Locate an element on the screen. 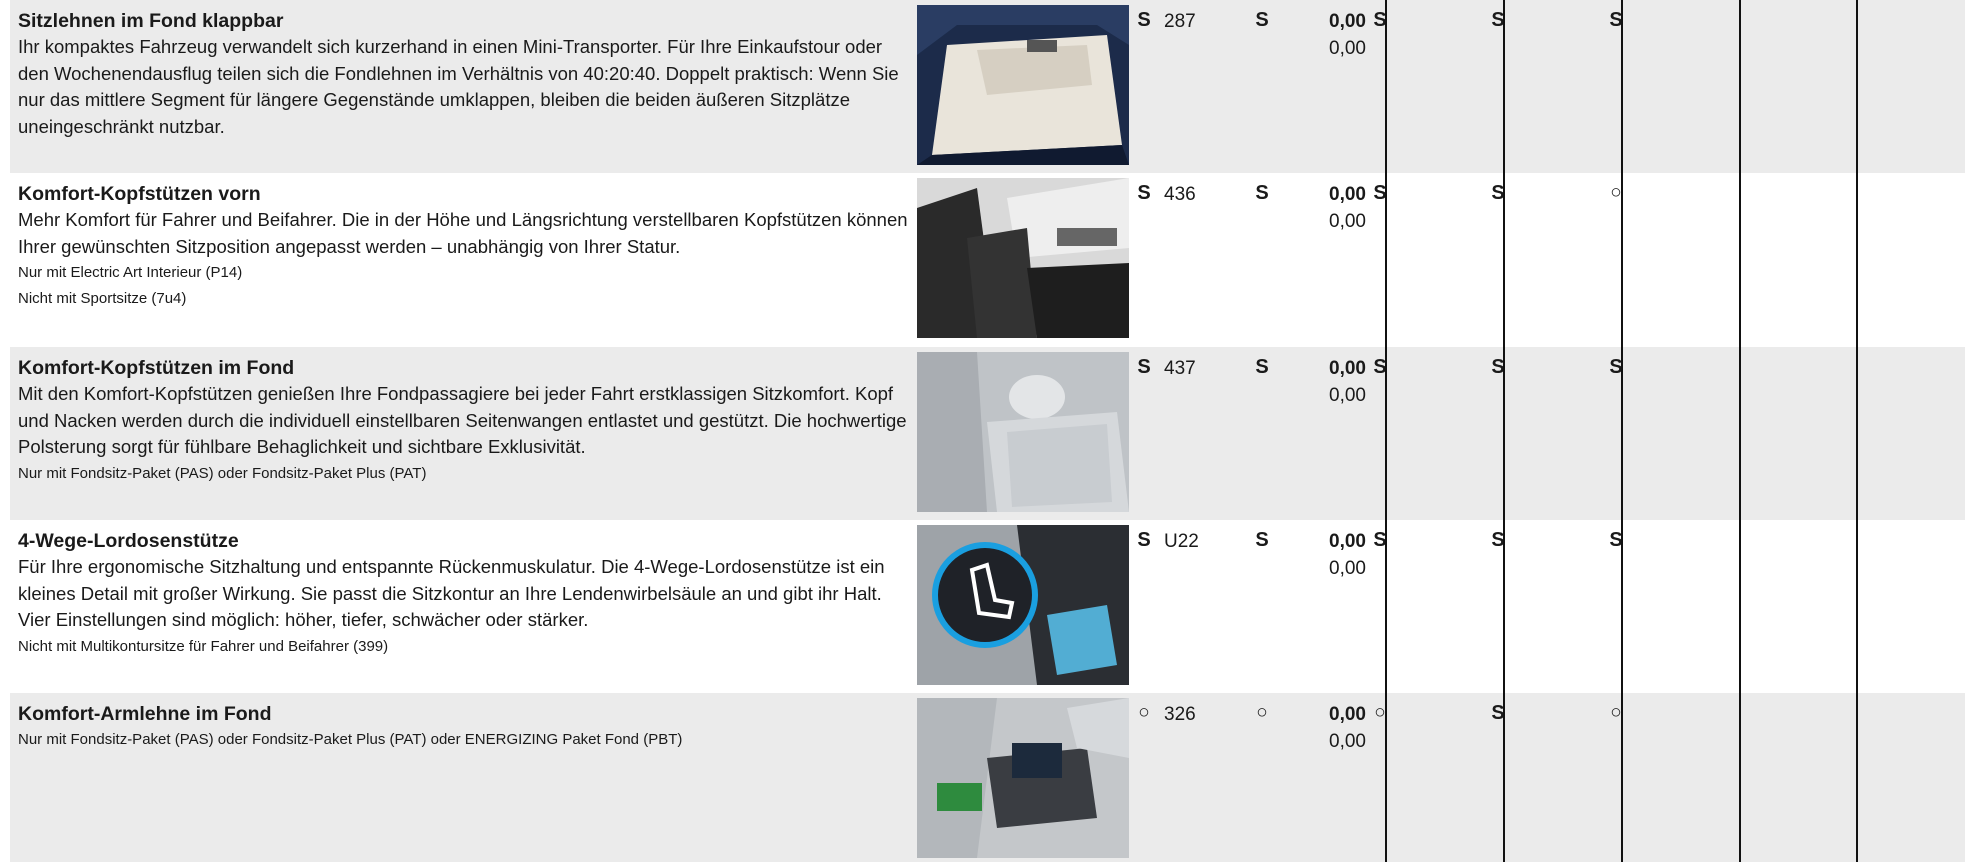 This screenshot has width=1965, height=862. option-code: 437 is located at coordinates (1180, 368).